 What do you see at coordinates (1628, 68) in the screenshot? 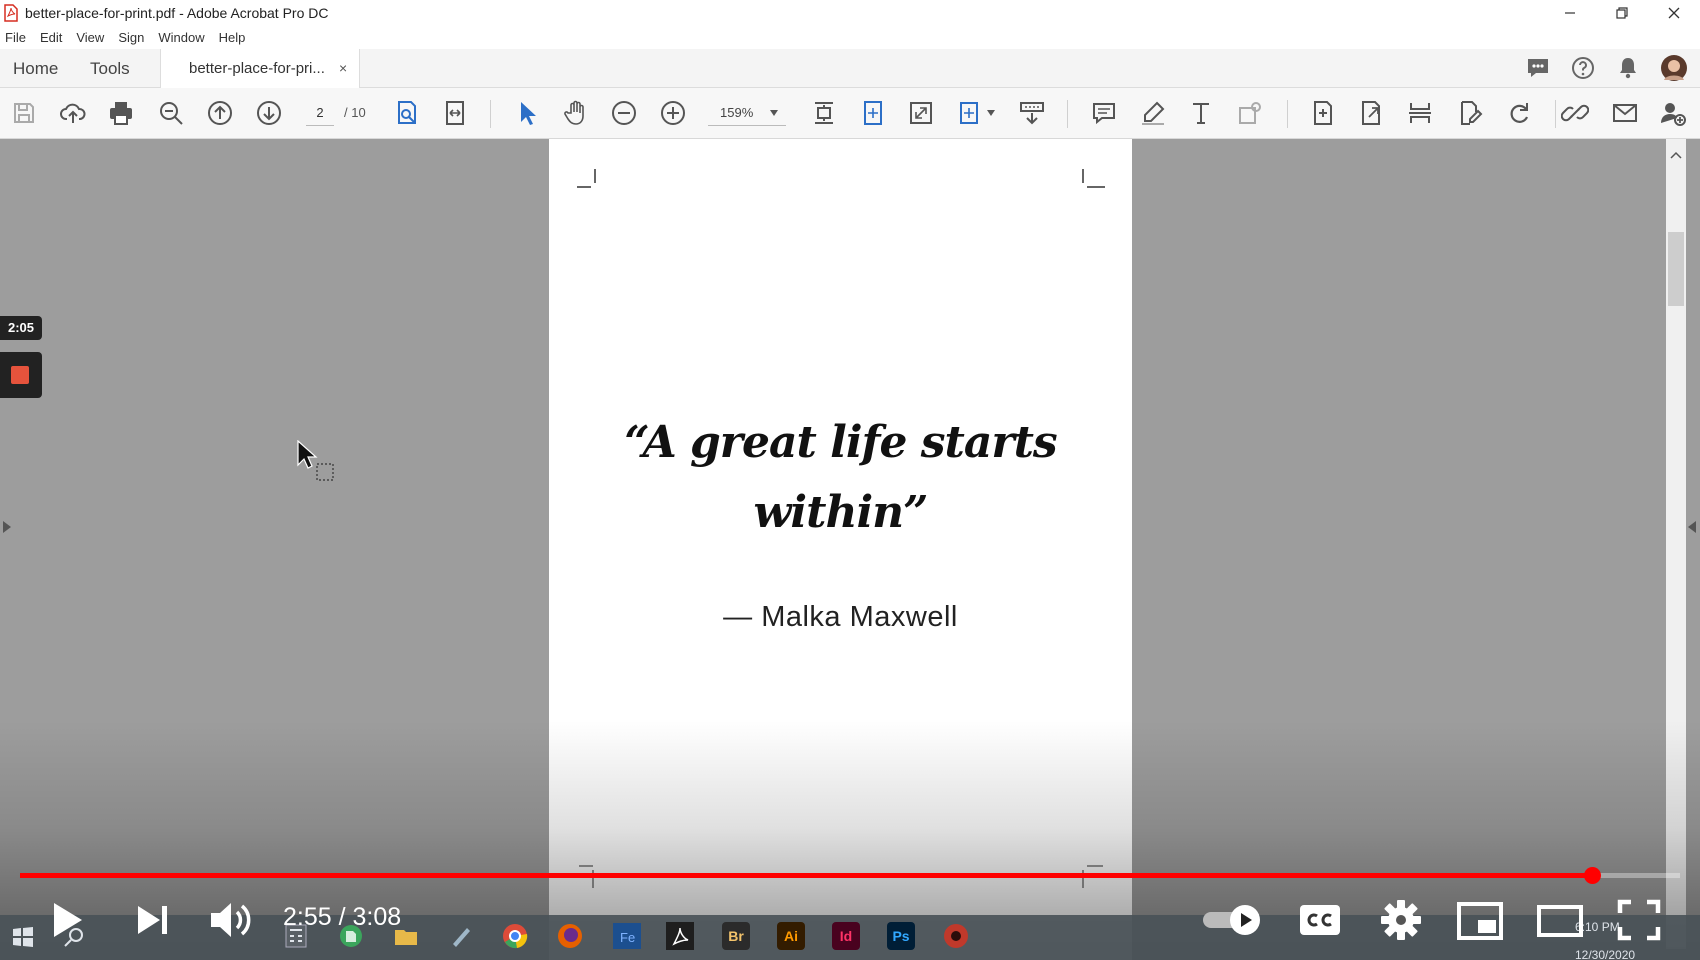
I see `notification-bell-icon` at bounding box center [1628, 68].